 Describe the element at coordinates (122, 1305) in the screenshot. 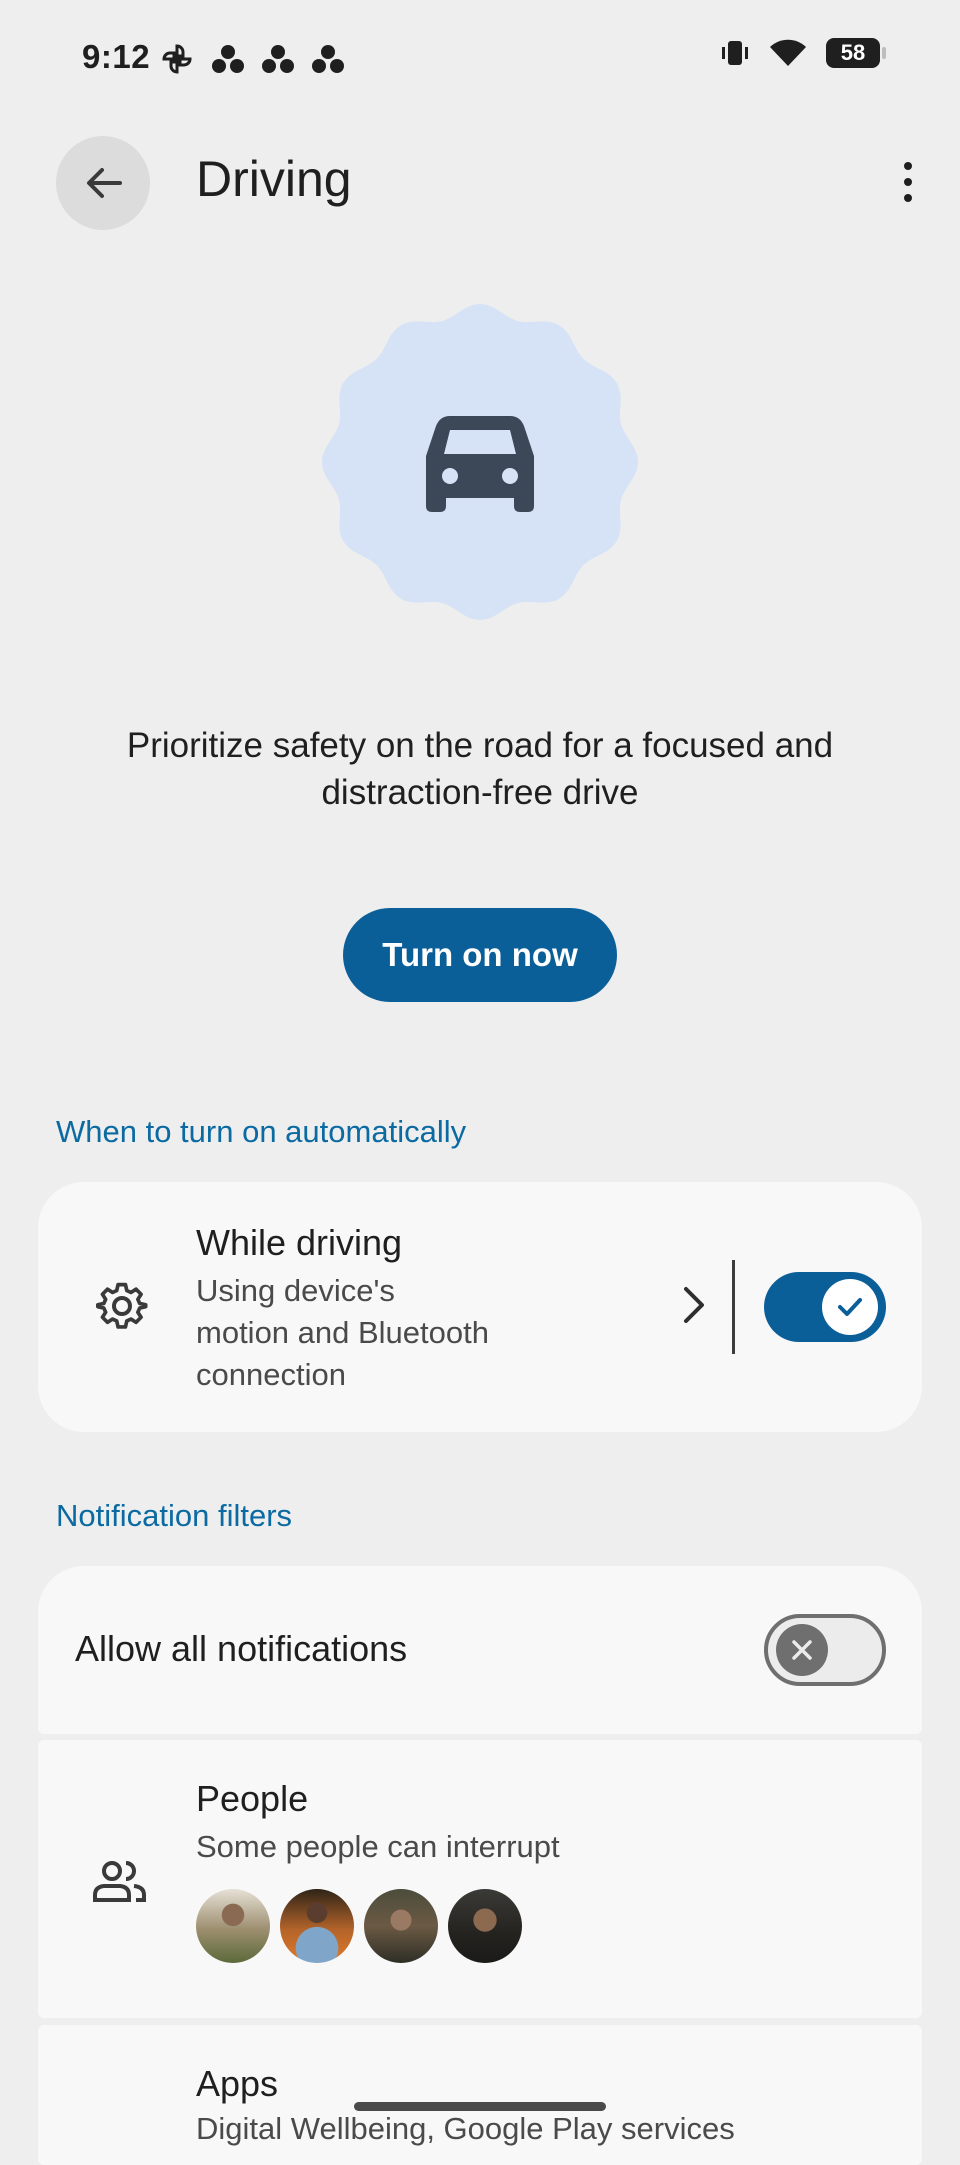

I see `gear-icon` at that location.